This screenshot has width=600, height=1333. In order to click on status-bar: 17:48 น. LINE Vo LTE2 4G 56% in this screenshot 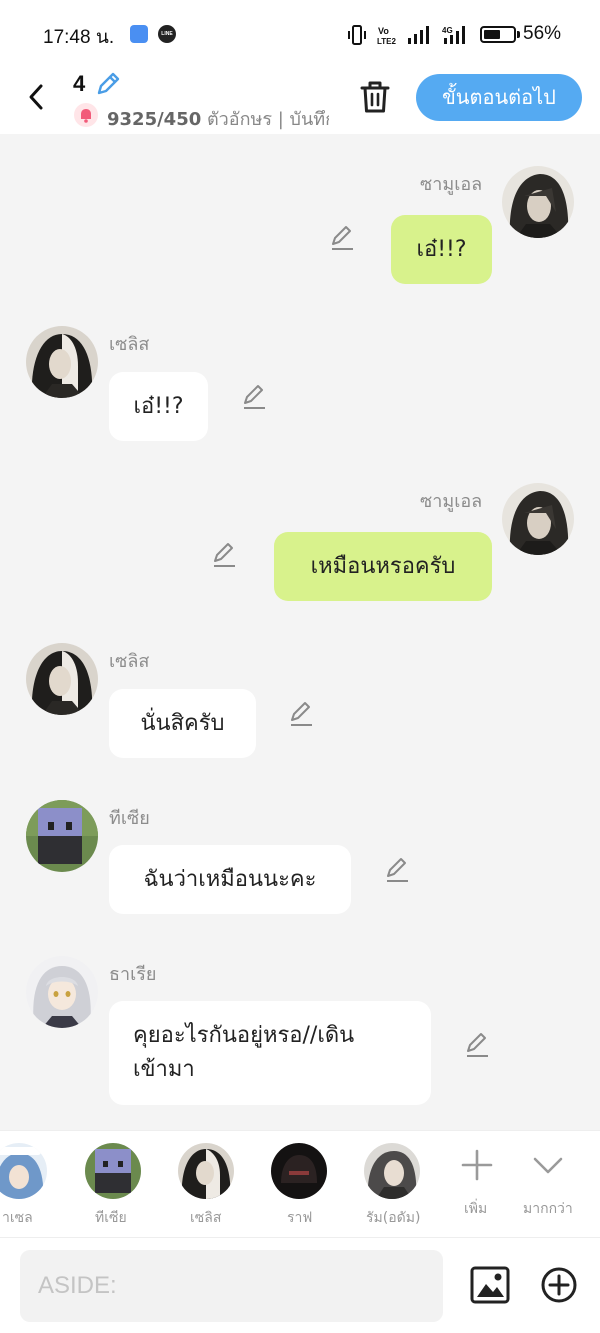, I will do `click(300, 33)`.